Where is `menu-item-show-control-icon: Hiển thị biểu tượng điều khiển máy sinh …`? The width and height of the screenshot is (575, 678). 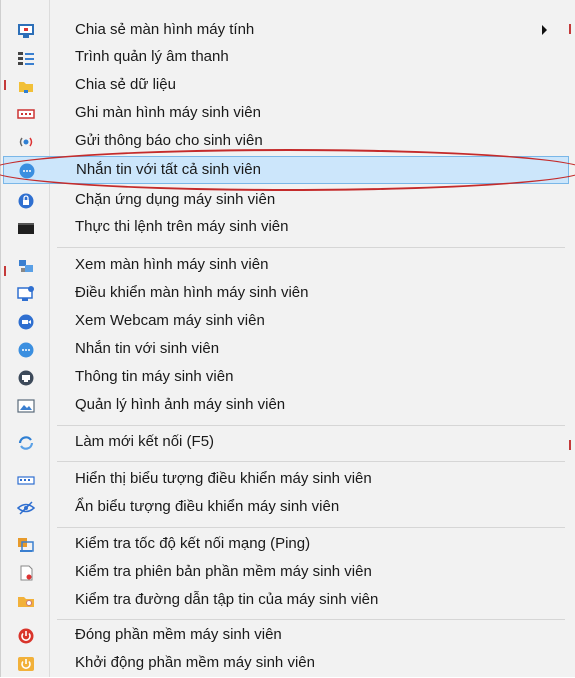
menu-item-show-control-icon: Hiển thị biểu tượng điều khiển máy sinh … is located at coordinates (286, 480).